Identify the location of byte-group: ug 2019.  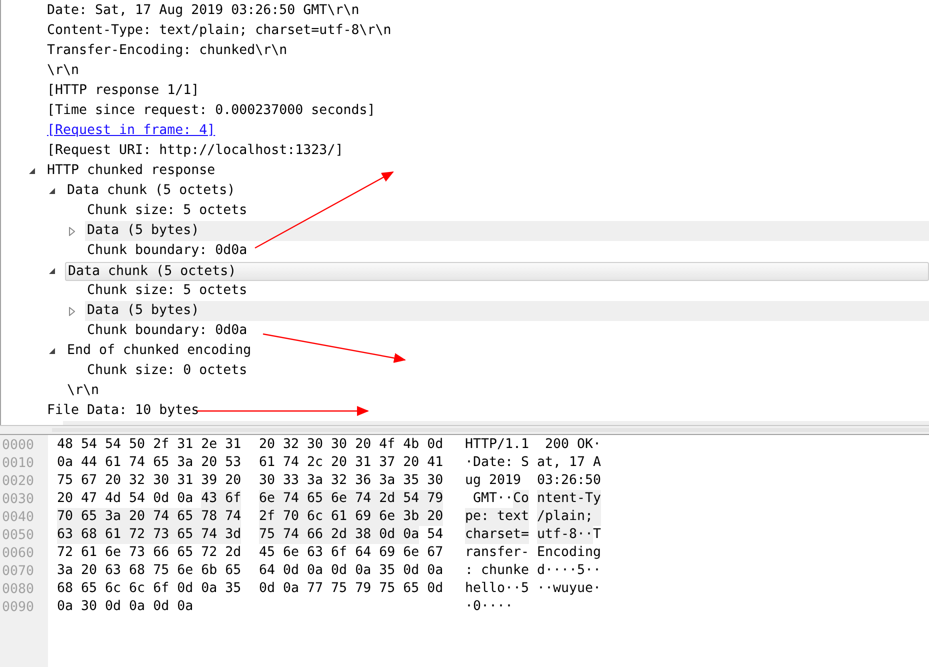
(497, 481).